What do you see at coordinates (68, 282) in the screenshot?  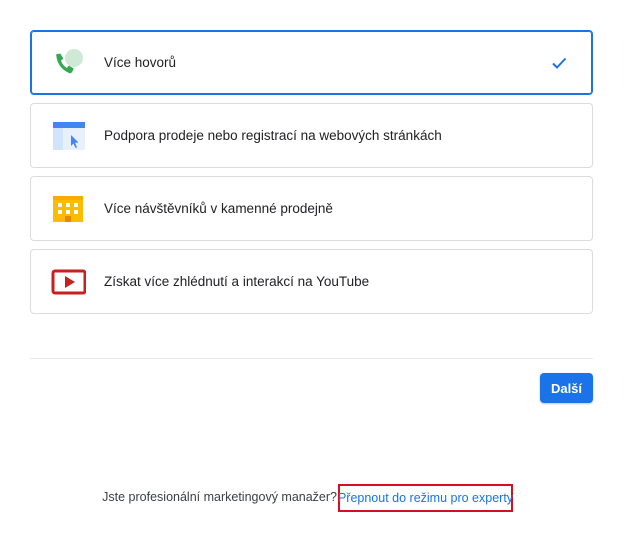 I see `youtube-play-icon` at bounding box center [68, 282].